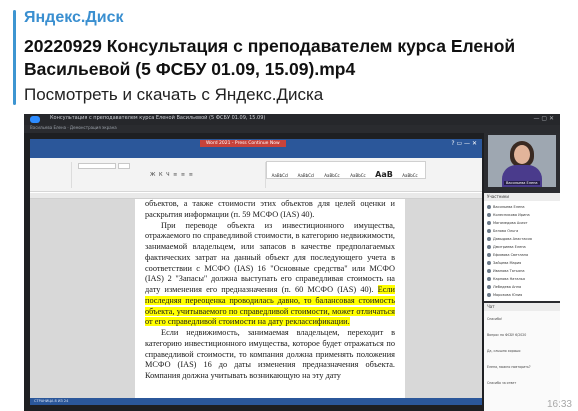  I want to click on window-controls-icon: — ▢ ✕, so click(543, 118).